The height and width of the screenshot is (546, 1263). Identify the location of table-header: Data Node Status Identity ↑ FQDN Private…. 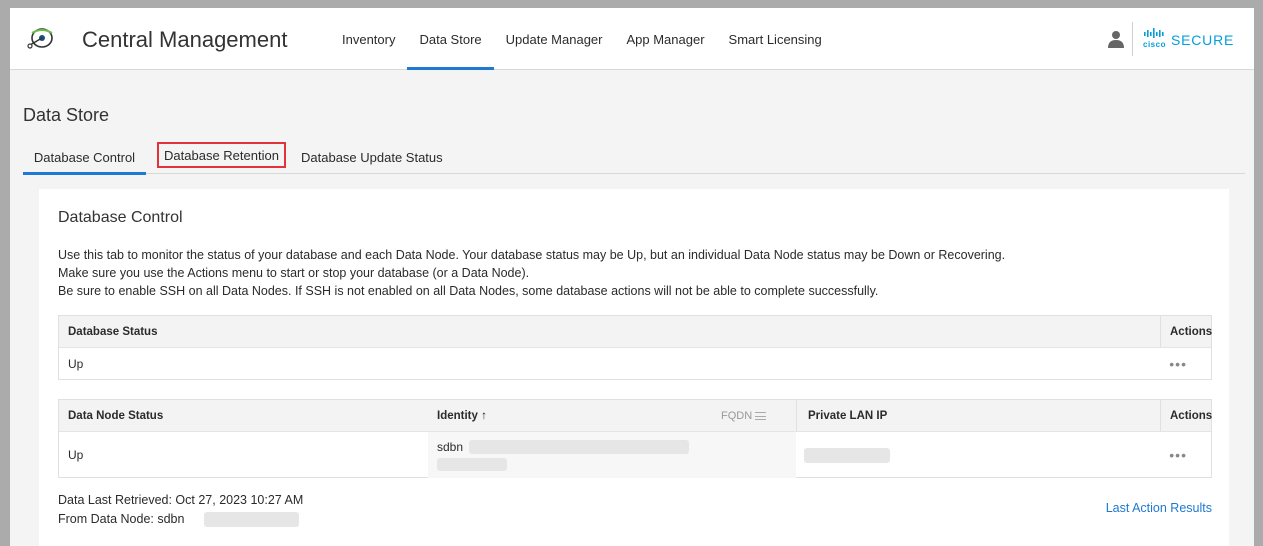
(636, 415).